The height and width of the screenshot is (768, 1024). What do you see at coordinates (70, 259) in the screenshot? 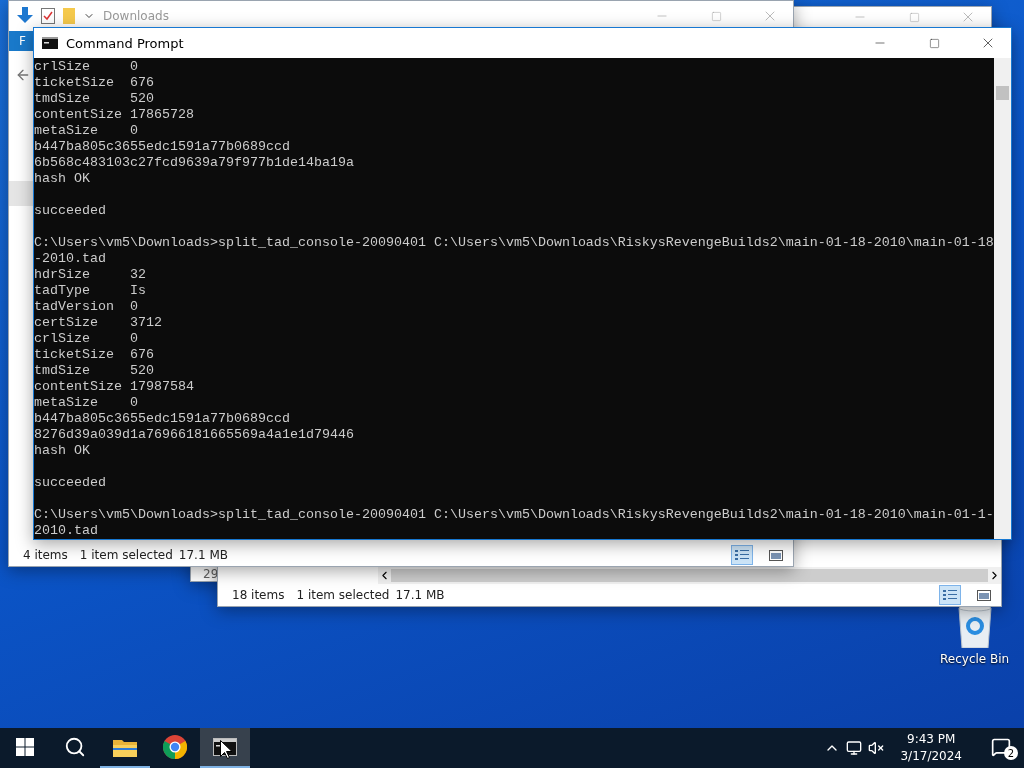
I see `console-line: -2010.tad` at bounding box center [70, 259].